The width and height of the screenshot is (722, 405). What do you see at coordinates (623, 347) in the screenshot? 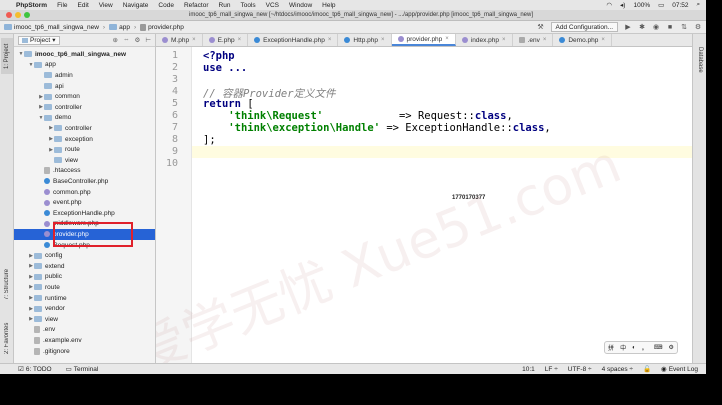
I see `ime-button: 中` at bounding box center [623, 347].